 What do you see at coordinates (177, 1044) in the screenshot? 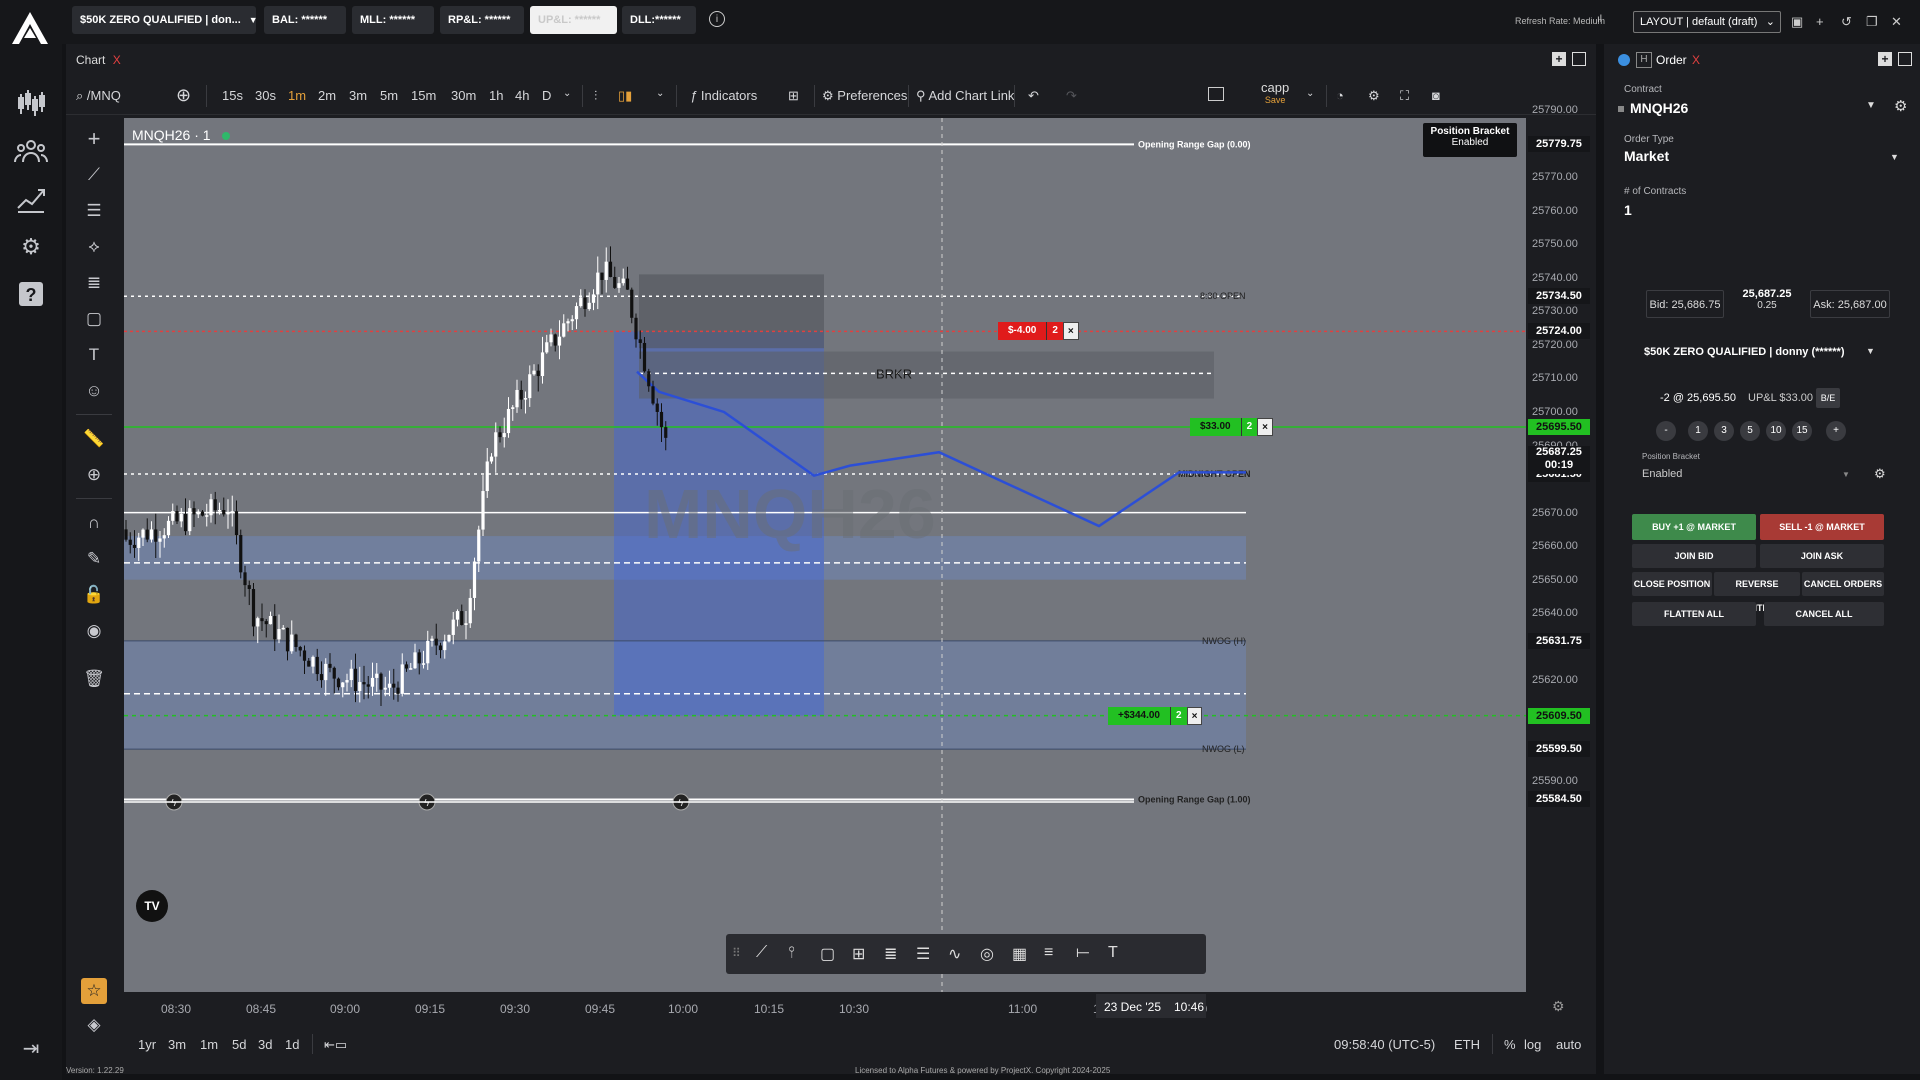
I see `range-3m: 3m` at bounding box center [177, 1044].